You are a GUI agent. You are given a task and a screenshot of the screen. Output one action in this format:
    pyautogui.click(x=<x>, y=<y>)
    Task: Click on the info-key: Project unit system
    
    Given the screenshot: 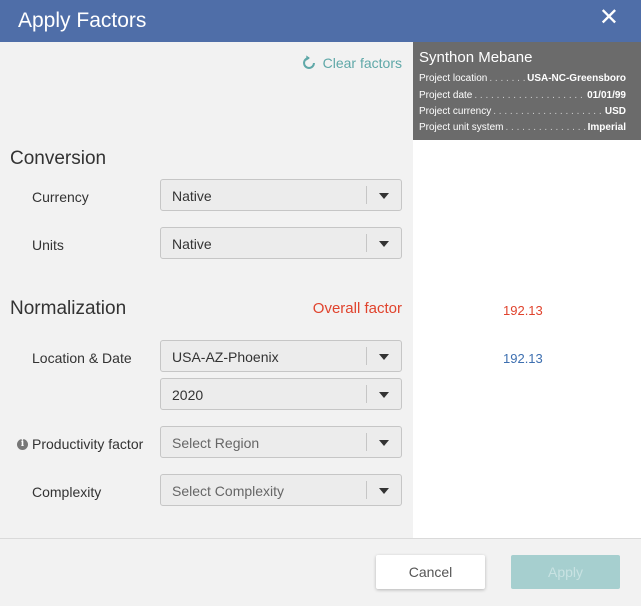 What is the action you would take?
    pyautogui.click(x=461, y=127)
    